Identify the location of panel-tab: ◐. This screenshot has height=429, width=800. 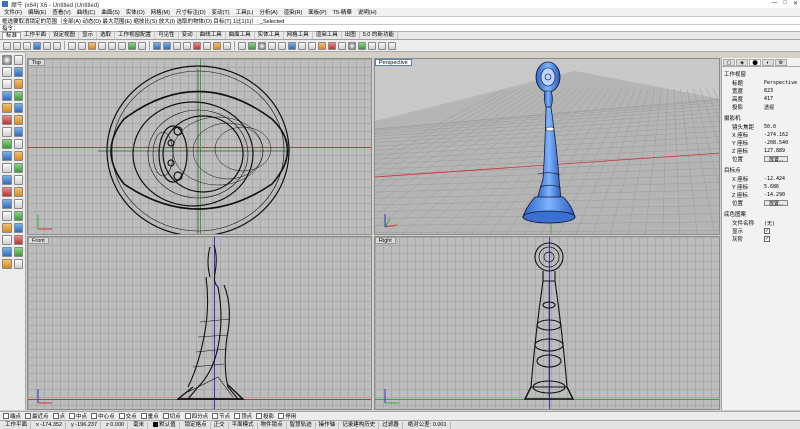
(768, 62).